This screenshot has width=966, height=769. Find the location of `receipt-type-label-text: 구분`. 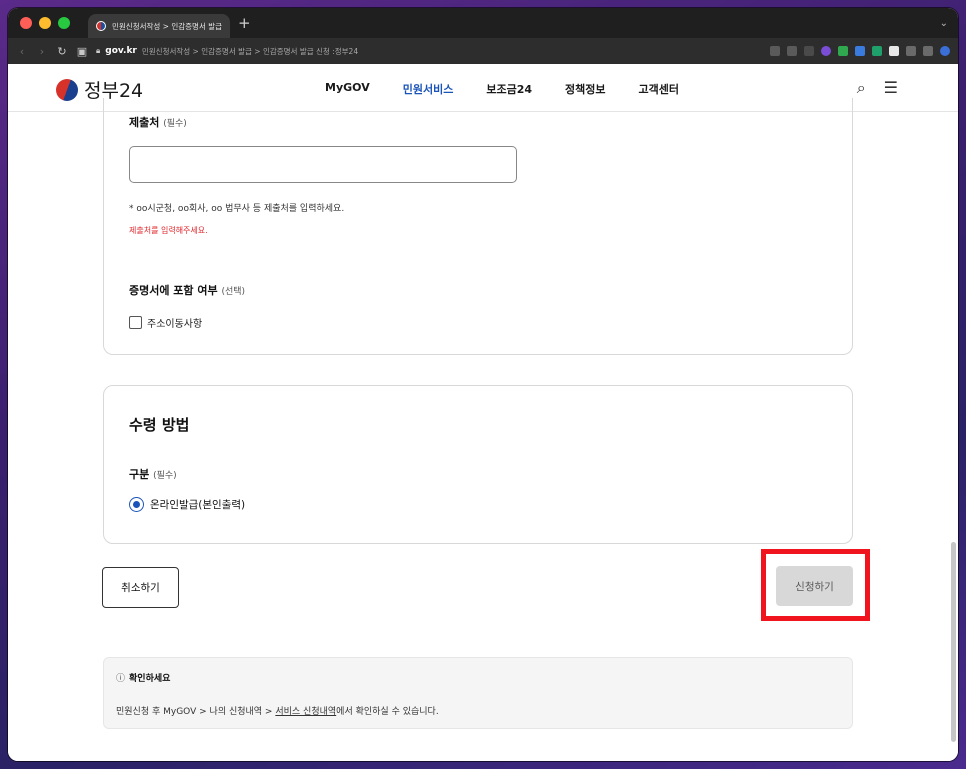

receipt-type-label-text: 구분 is located at coordinates (139, 474).